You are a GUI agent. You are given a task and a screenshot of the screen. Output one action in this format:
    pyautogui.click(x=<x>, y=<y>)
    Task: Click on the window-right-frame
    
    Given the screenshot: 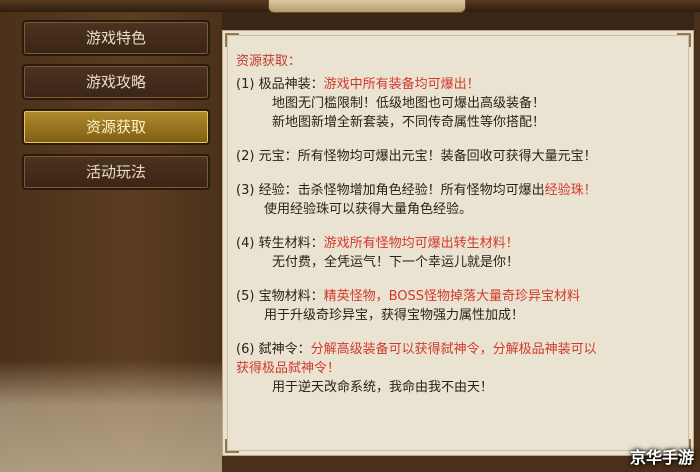 What is the action you would take?
    pyautogui.click(x=697, y=242)
    